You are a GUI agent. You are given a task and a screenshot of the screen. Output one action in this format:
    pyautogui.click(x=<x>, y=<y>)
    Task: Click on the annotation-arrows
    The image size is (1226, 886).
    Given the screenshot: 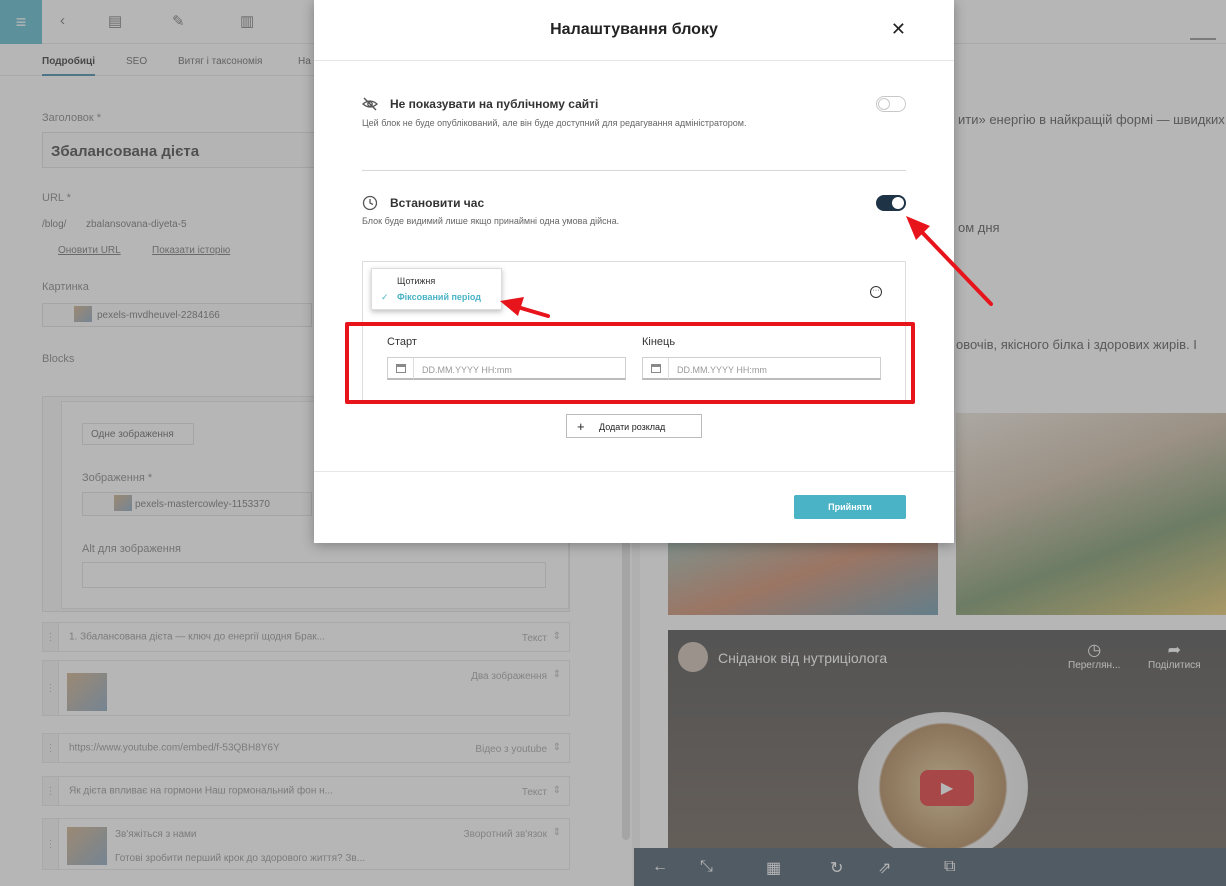 What is the action you would take?
    pyautogui.click(x=746, y=267)
    